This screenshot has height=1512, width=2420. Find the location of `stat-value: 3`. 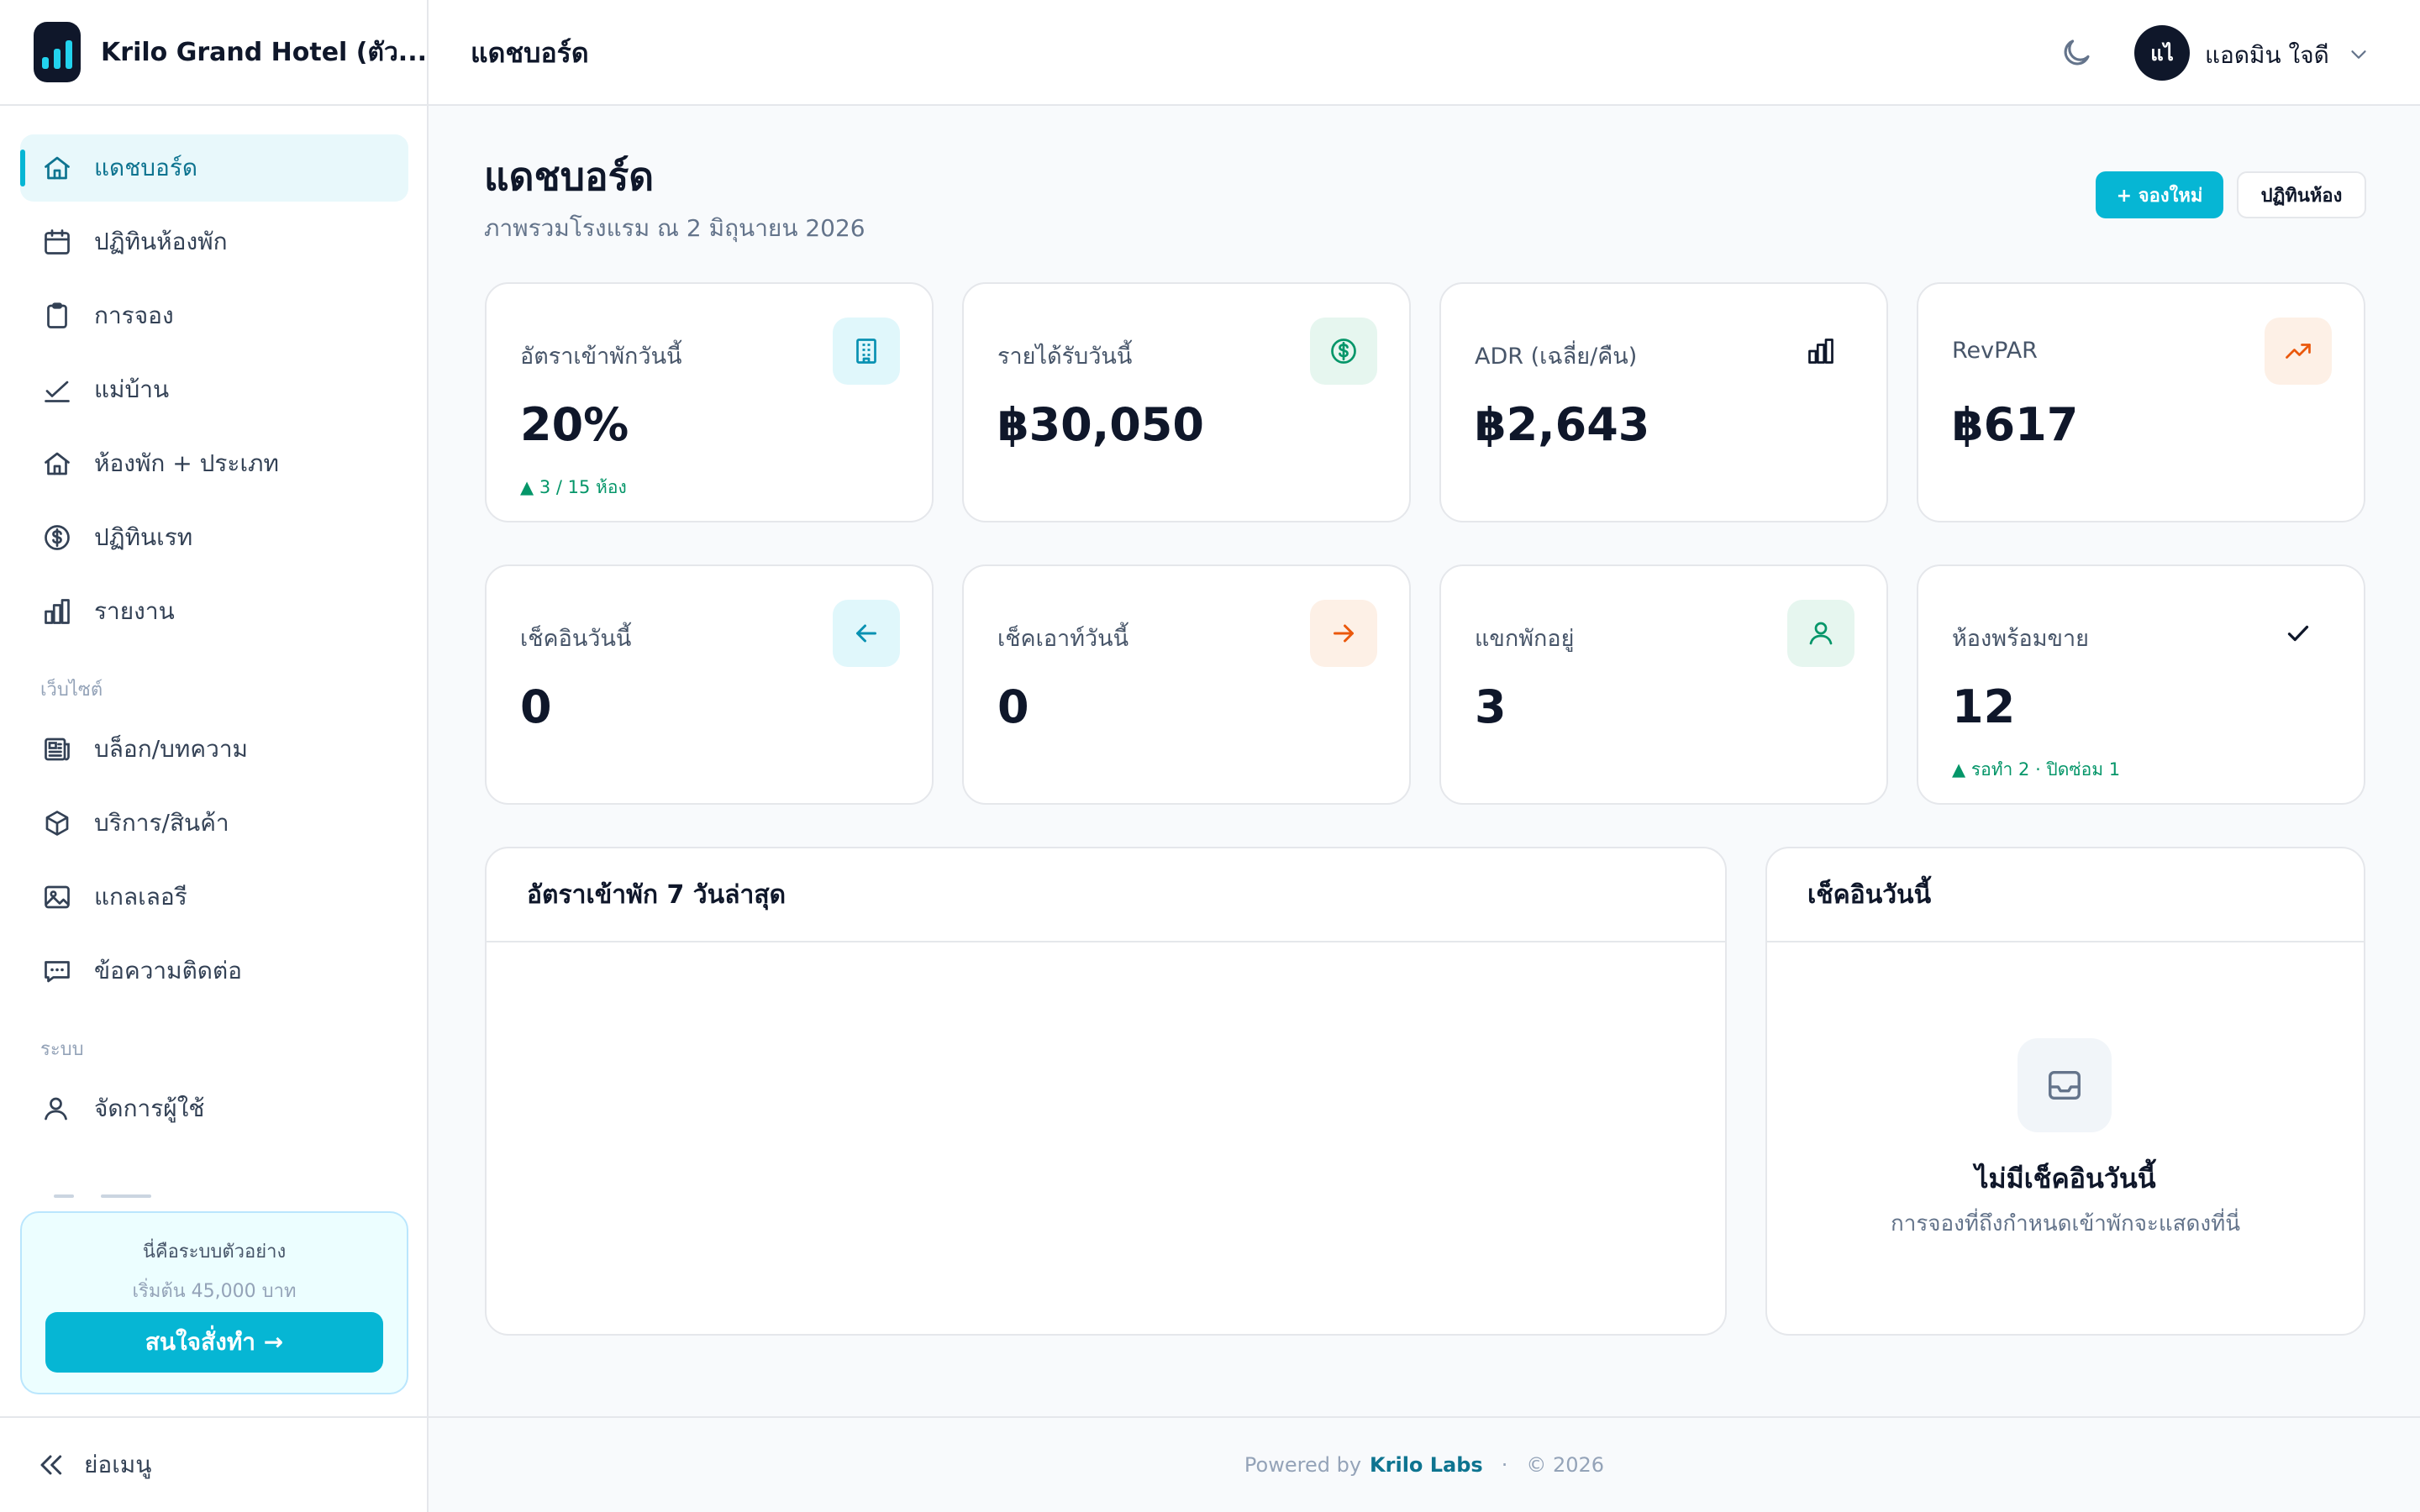

stat-value: 3 is located at coordinates (1491, 706).